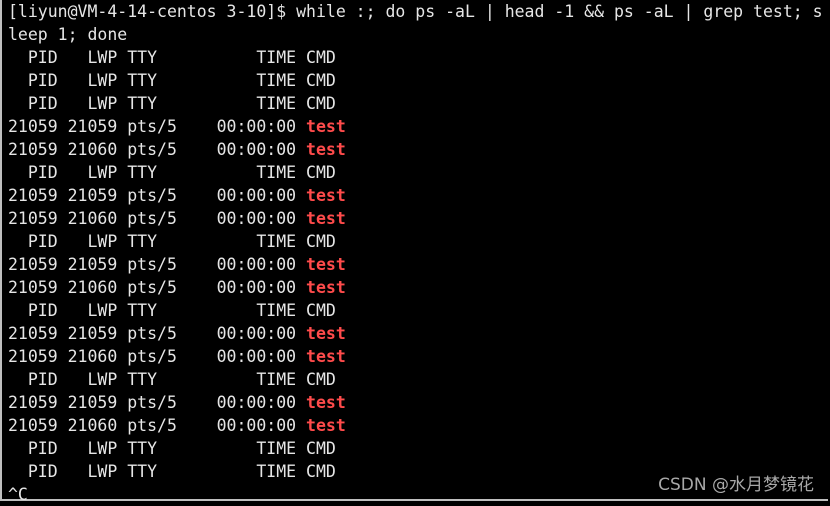  I want to click on line-text: ^C, so click(18, 494).